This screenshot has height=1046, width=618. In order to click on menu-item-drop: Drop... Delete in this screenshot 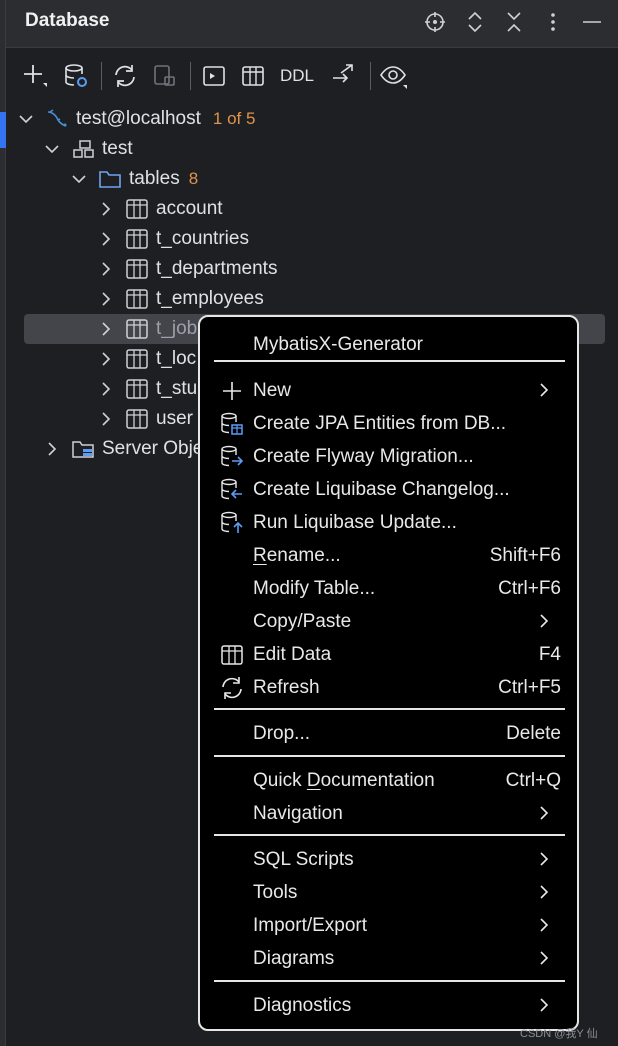, I will do `click(388, 733)`.